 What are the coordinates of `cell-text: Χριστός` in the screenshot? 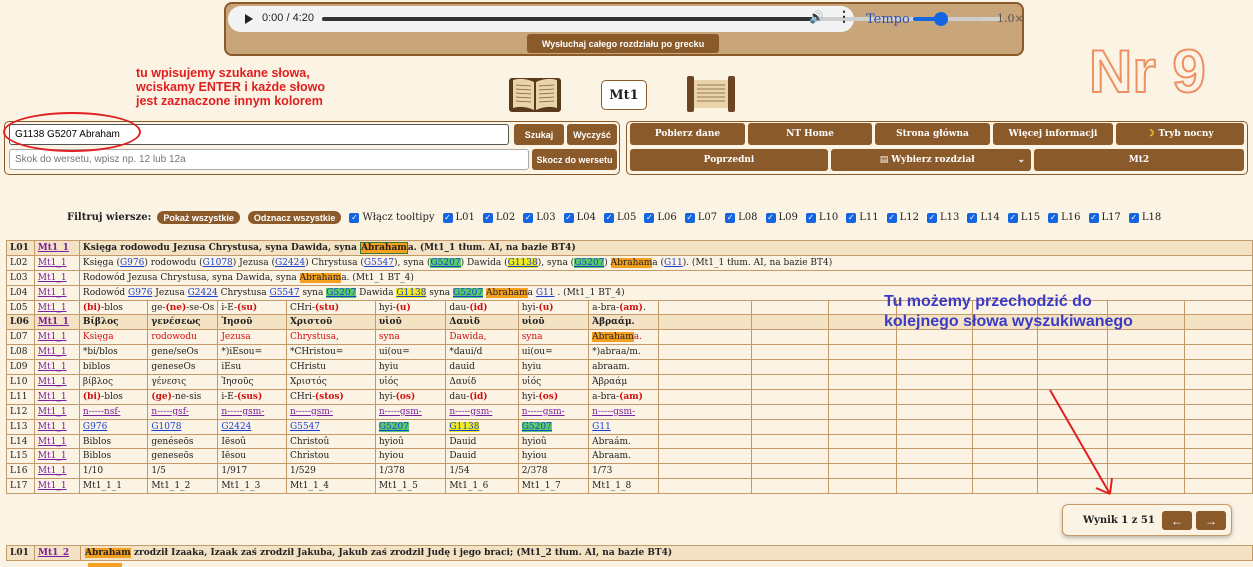 It's located at (308, 381).